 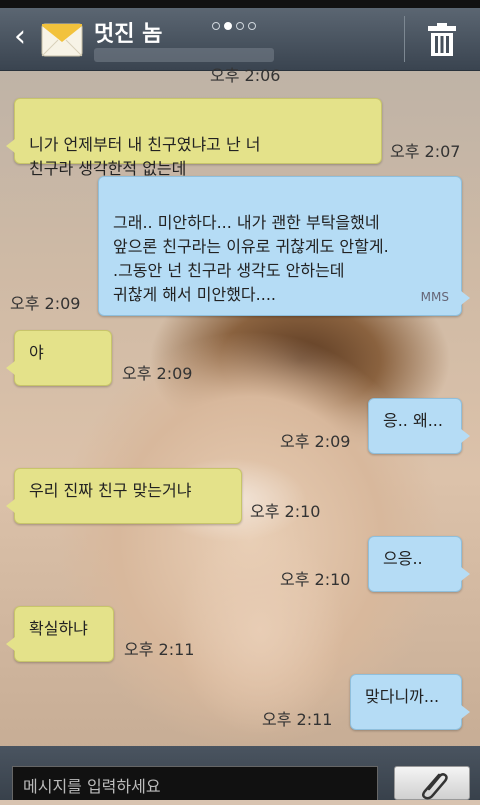 What do you see at coordinates (245, 75) in the screenshot?
I see `message-time: 오후 2:06` at bounding box center [245, 75].